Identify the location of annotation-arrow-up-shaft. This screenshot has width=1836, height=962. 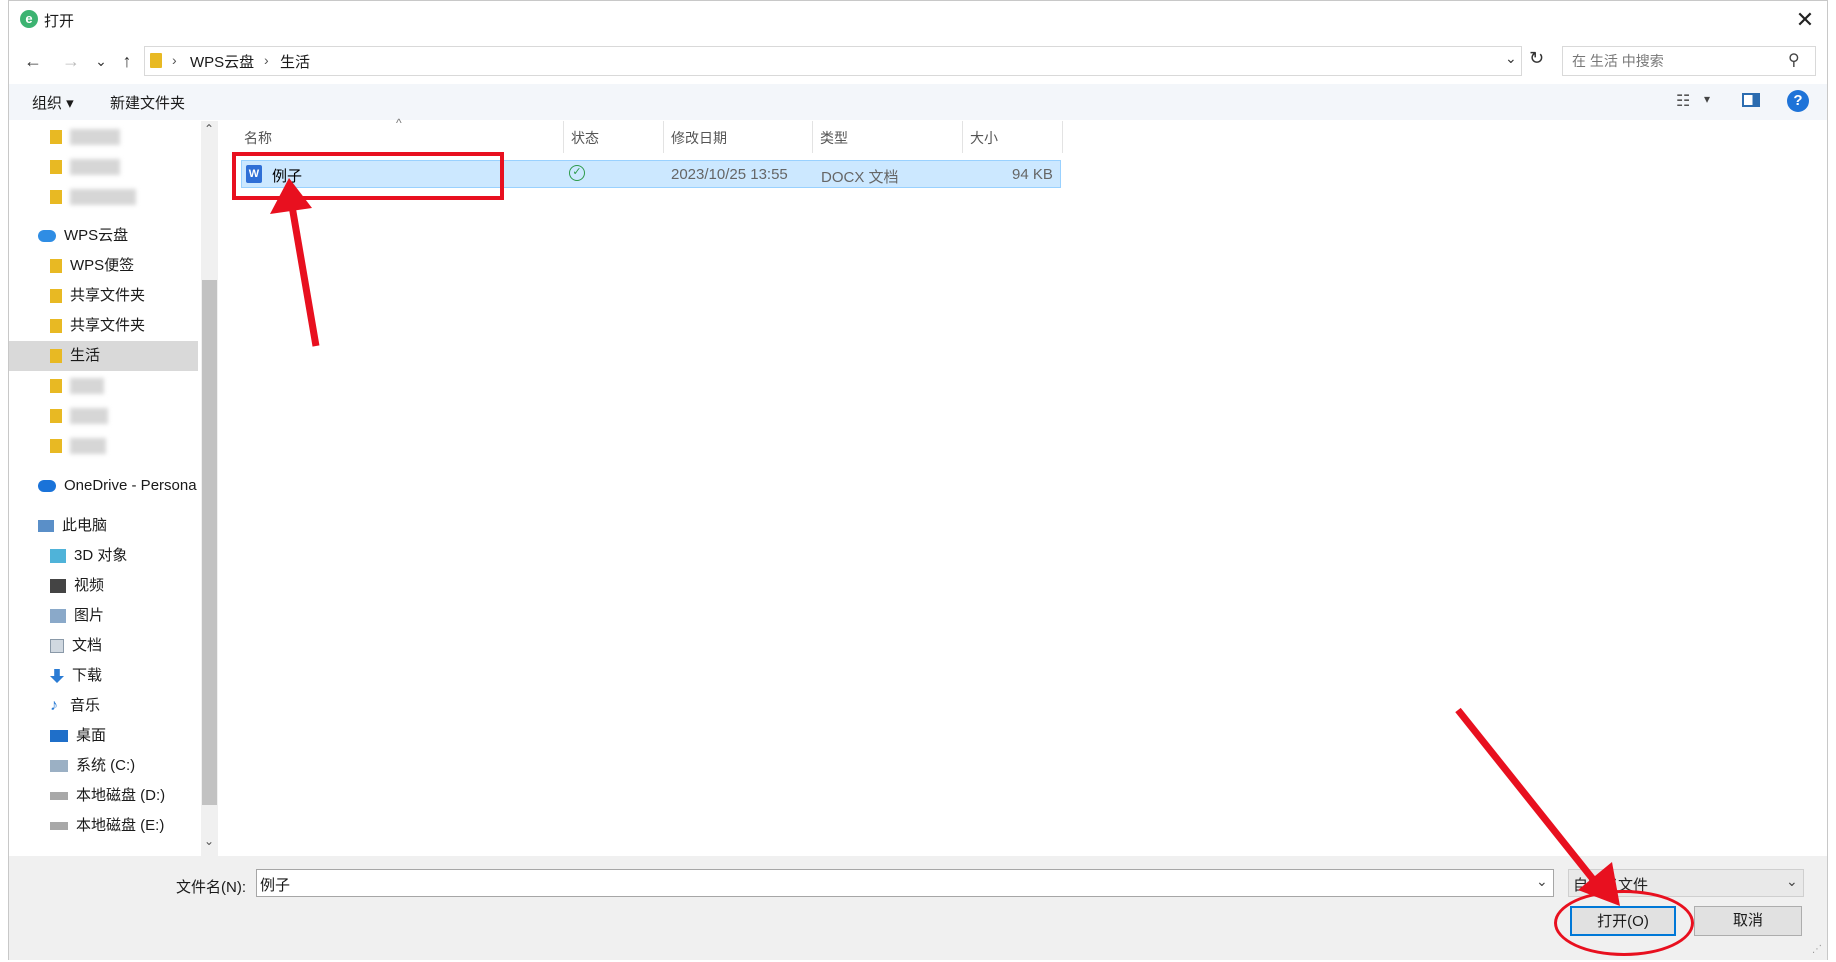
(304, 276).